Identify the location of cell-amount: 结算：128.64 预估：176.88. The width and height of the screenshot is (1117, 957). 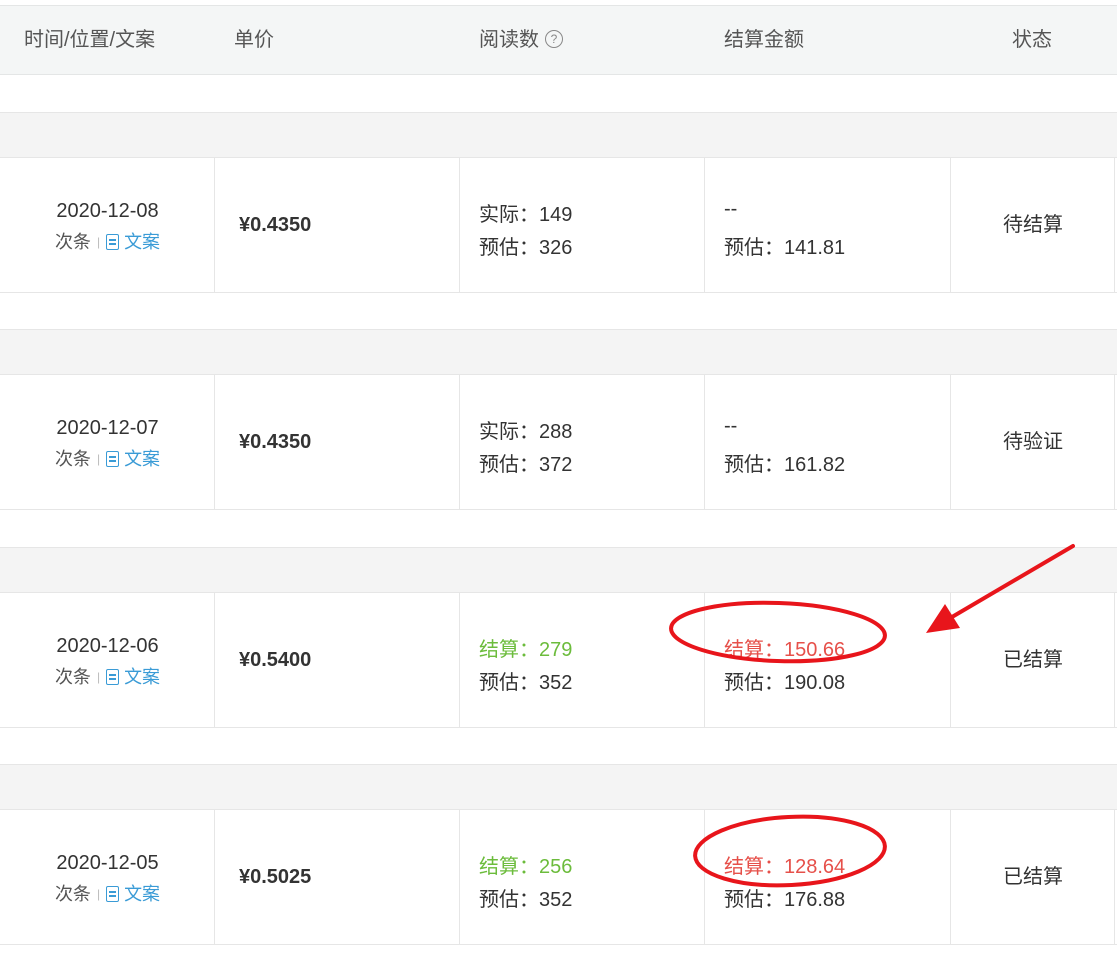
(828, 877).